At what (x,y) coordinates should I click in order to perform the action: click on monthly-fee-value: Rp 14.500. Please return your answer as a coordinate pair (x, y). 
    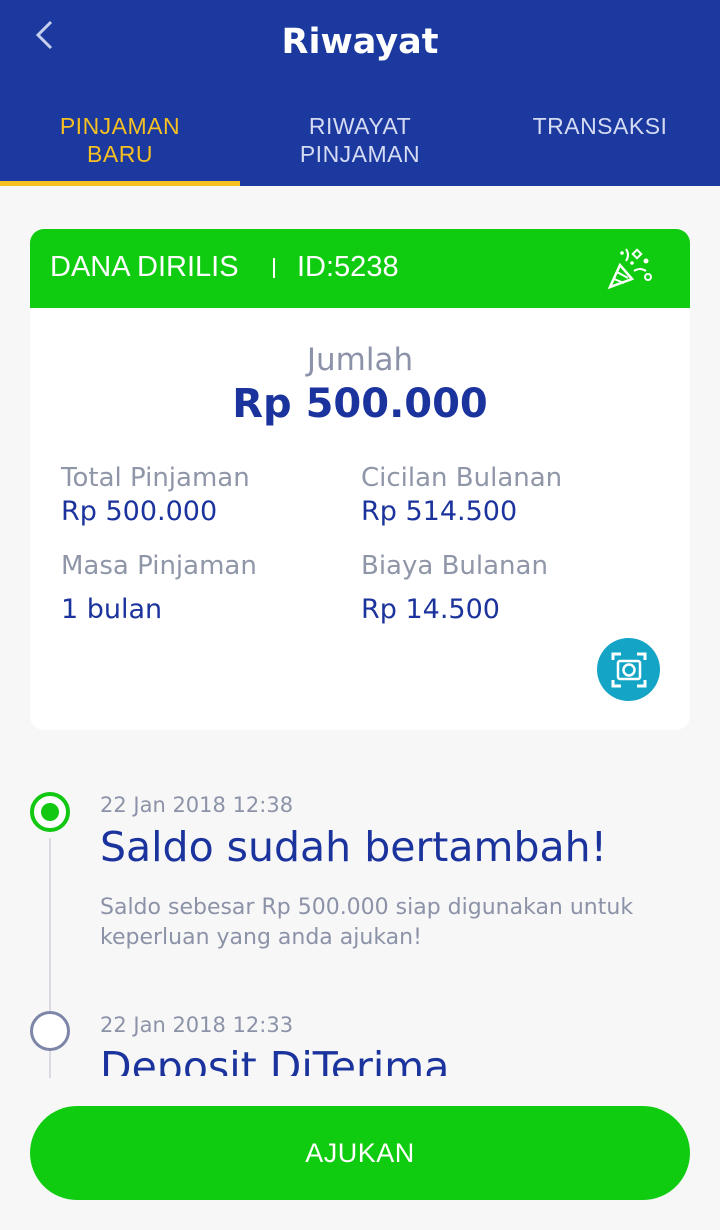
    Looking at the image, I should click on (430, 609).